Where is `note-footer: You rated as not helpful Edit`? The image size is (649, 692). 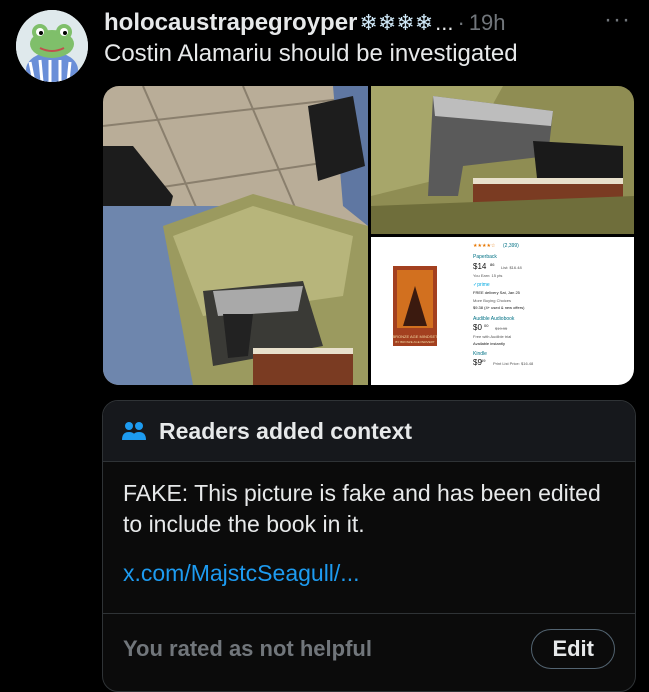
note-footer: You rated as not helpful Edit is located at coordinates (369, 652).